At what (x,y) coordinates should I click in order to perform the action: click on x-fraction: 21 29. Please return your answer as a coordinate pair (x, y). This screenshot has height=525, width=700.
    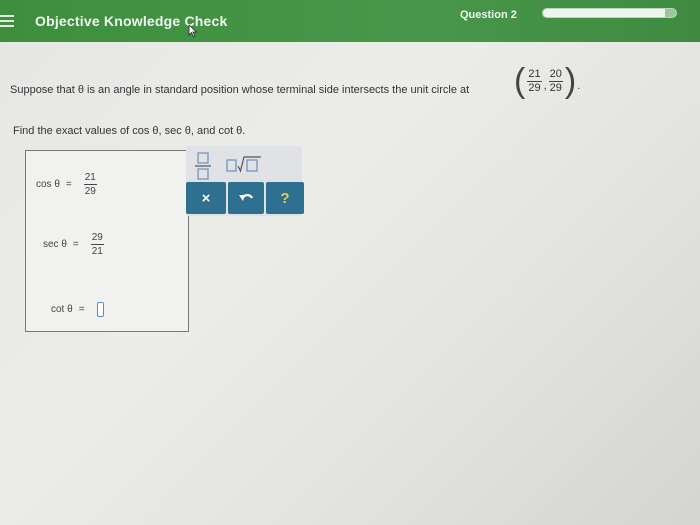
    Looking at the image, I should click on (534, 81).